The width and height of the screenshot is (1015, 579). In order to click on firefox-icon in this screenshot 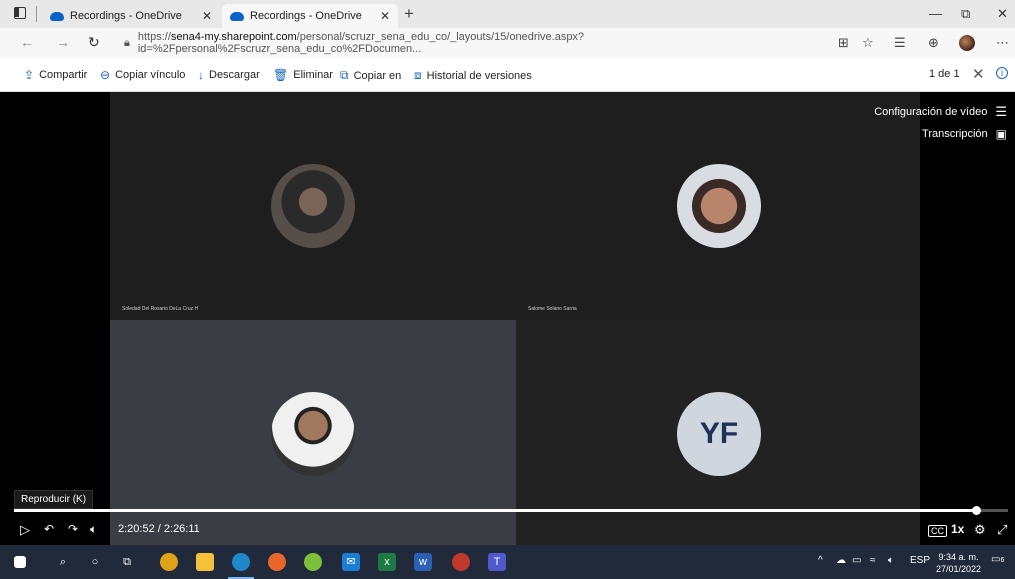, I will do `click(277, 562)`.